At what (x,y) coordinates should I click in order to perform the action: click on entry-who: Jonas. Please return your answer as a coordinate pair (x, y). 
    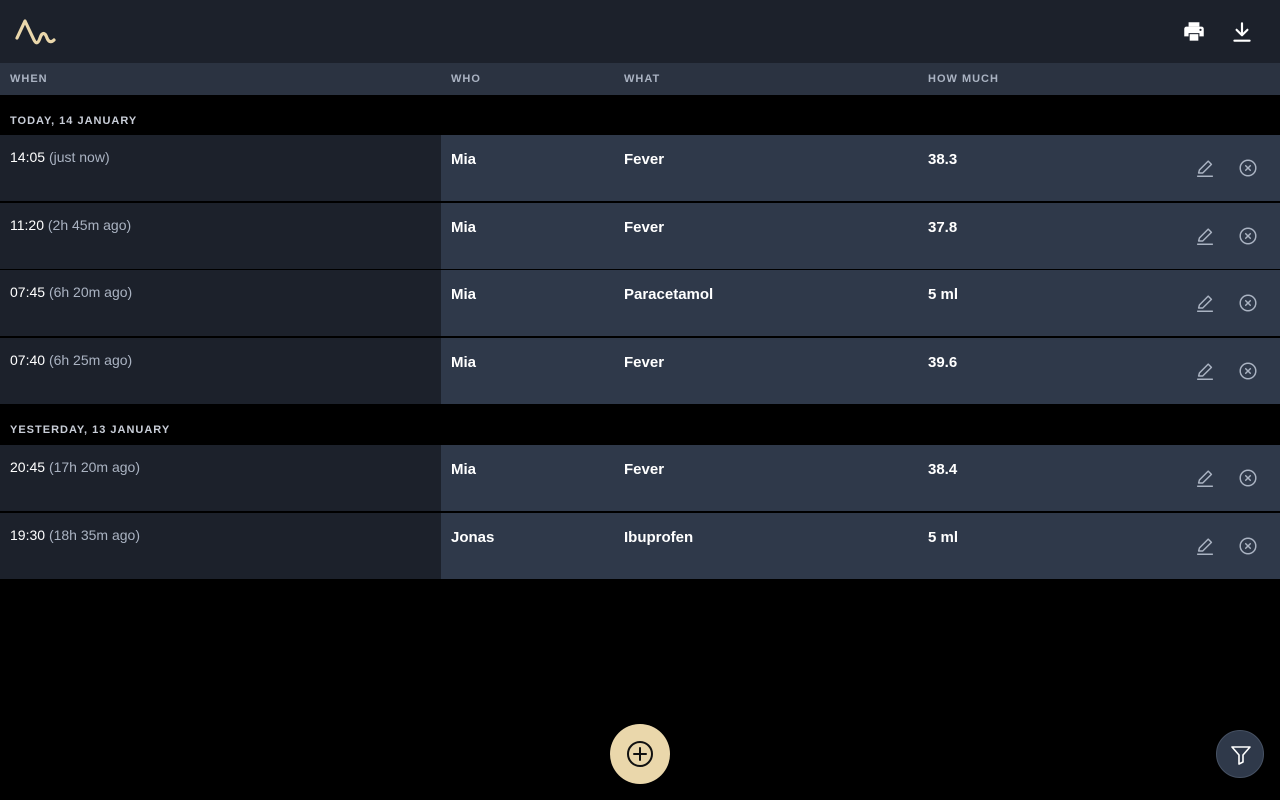
    Looking at the image, I should click on (473, 537).